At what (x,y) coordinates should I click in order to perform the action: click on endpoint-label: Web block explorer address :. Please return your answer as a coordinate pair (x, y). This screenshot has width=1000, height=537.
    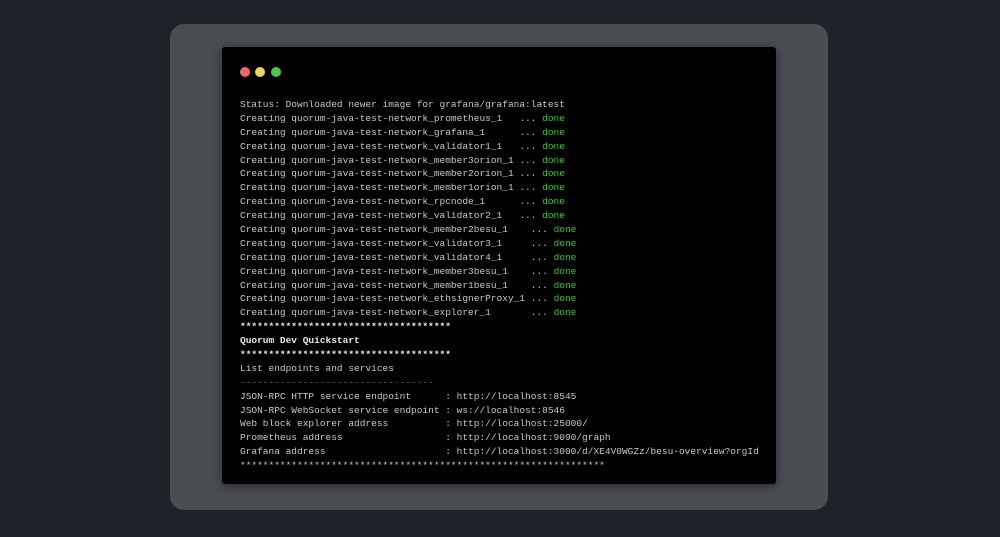
    Looking at the image, I should click on (348, 424).